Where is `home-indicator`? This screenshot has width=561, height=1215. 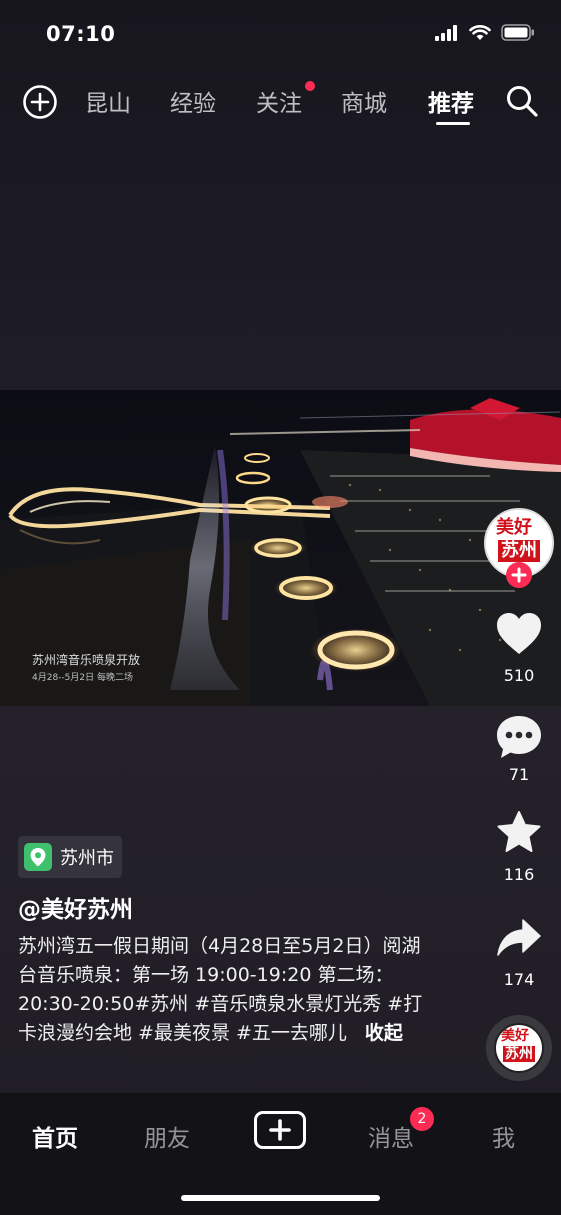
home-indicator is located at coordinates (280, 1198).